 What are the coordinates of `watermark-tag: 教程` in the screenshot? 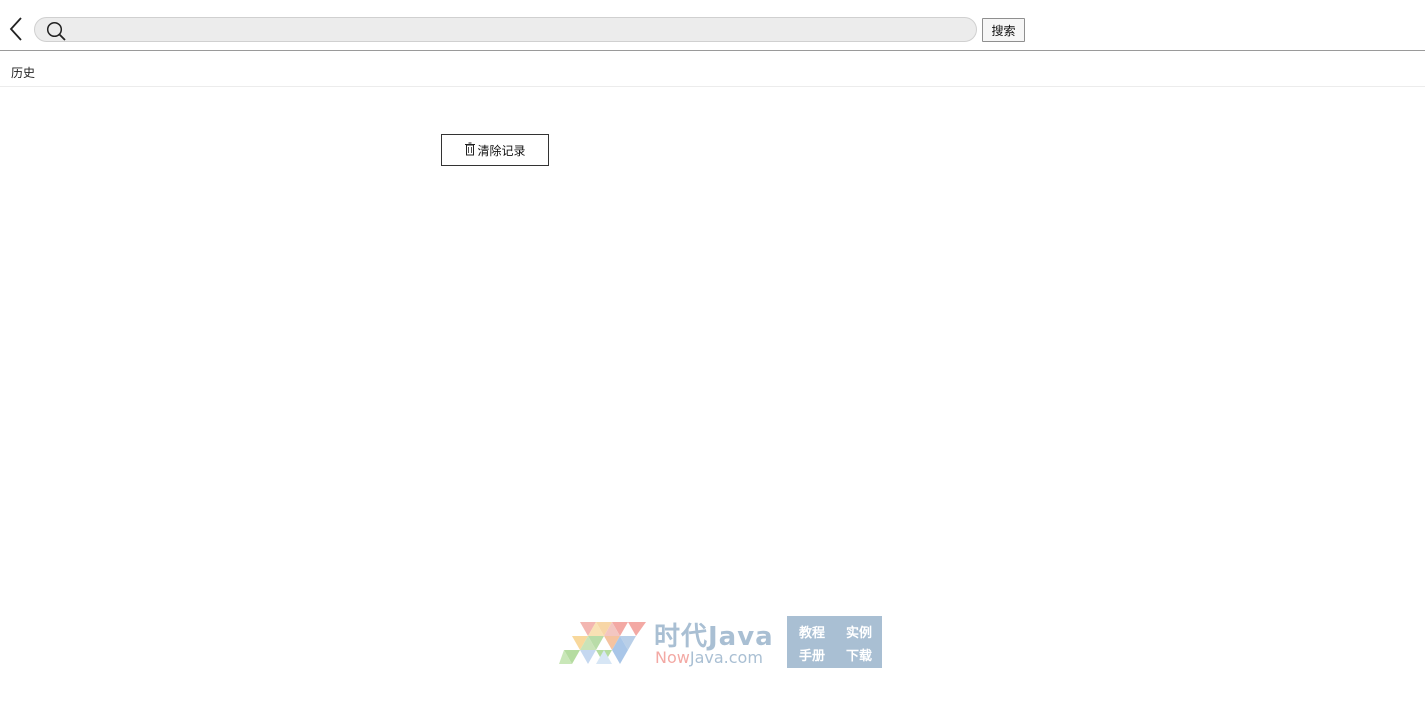 It's located at (812, 633).